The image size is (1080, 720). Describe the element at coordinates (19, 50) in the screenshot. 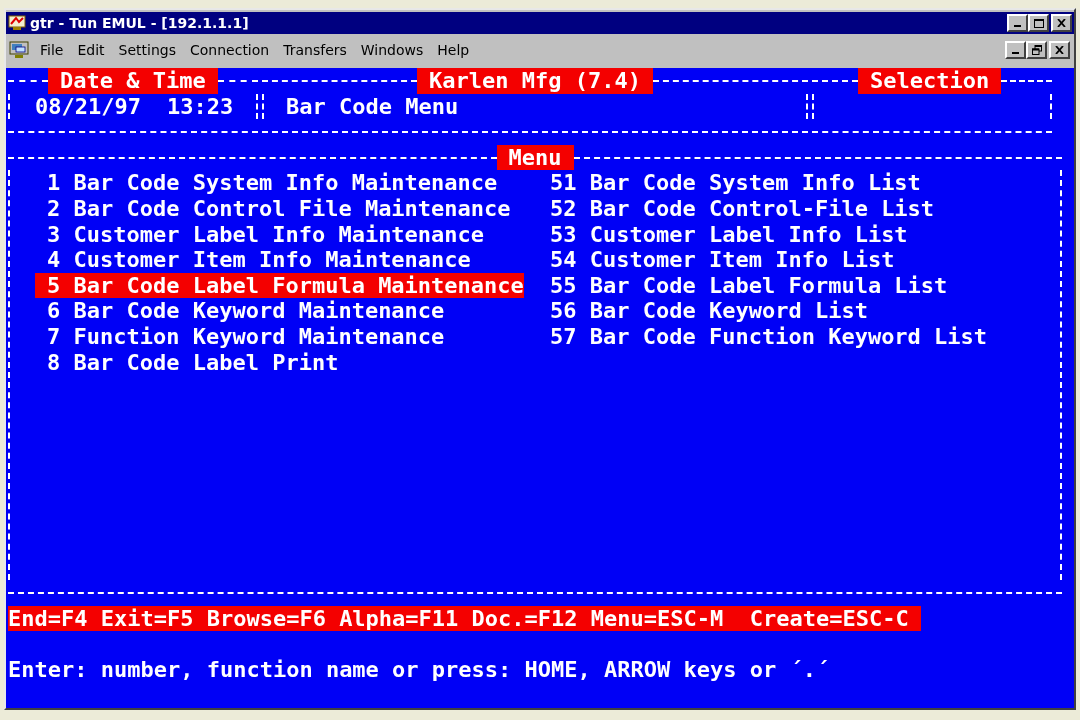

I see `monitor-icon` at that location.